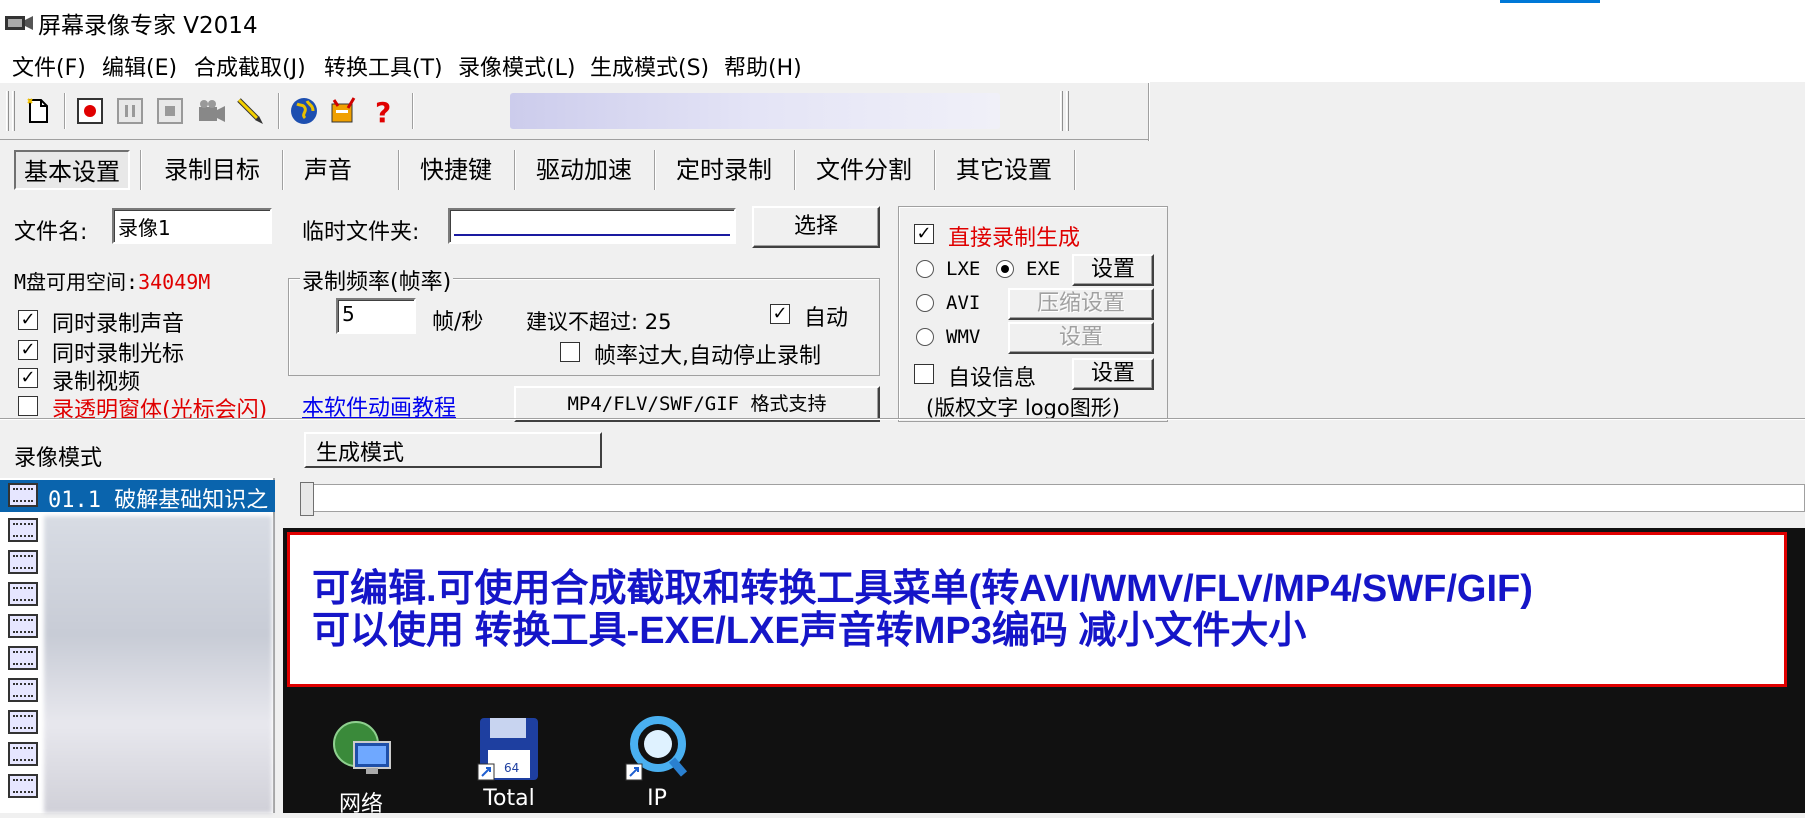  Describe the element at coordinates (992, 378) in the screenshot. I see `custom-info-label: 自设信息` at that location.